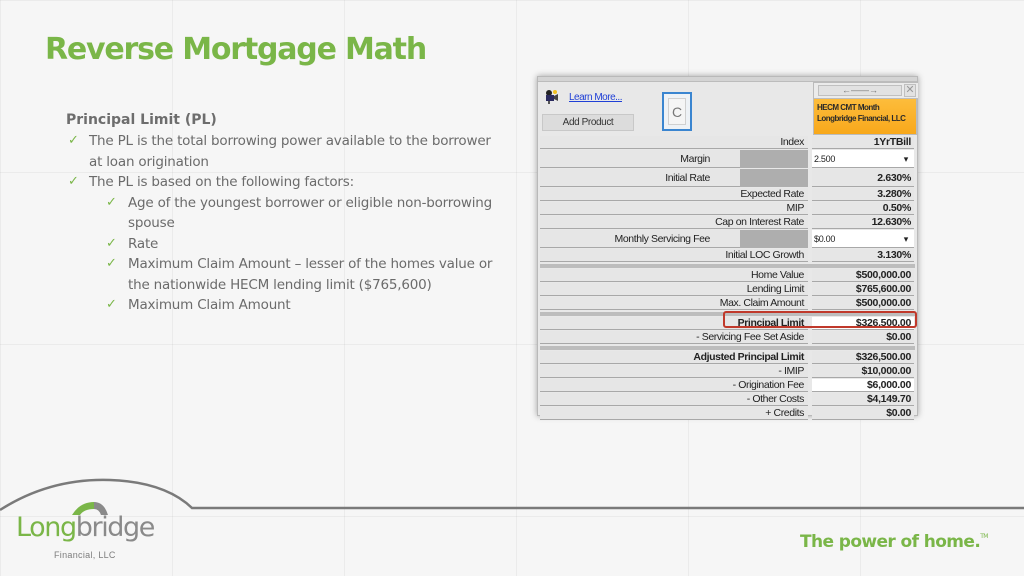  I want to click on origination-fee-input: $6,000.00, so click(863, 385).